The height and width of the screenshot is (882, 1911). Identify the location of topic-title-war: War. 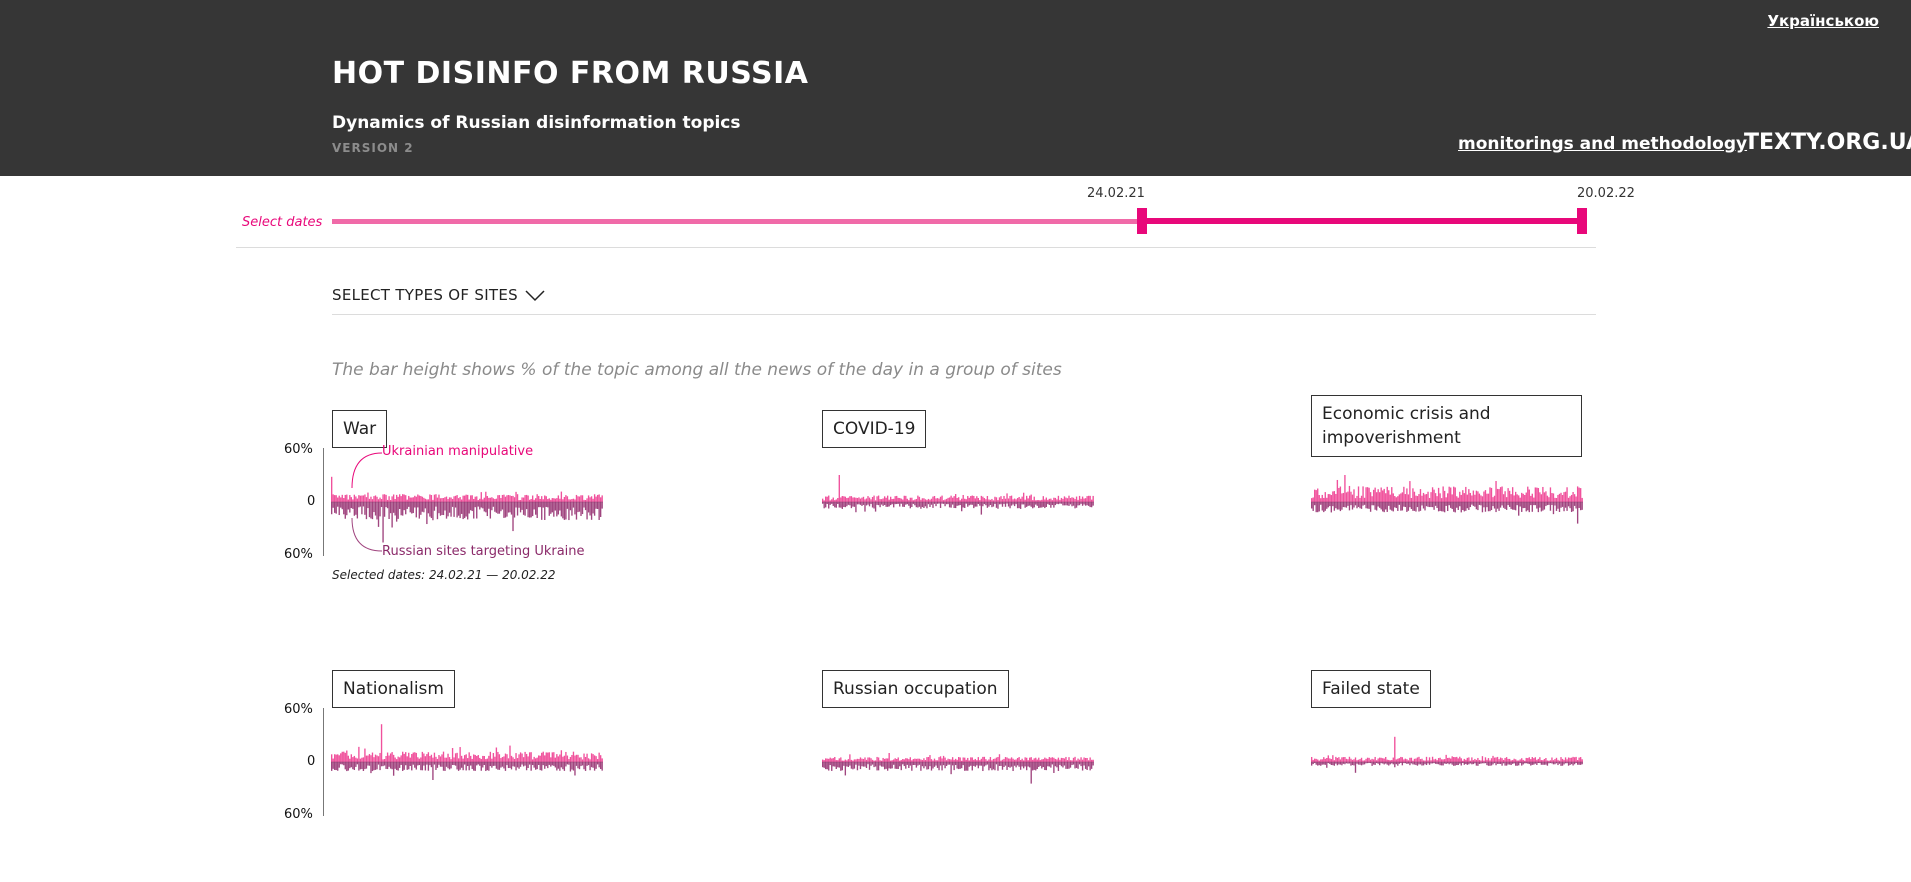
(360, 429).